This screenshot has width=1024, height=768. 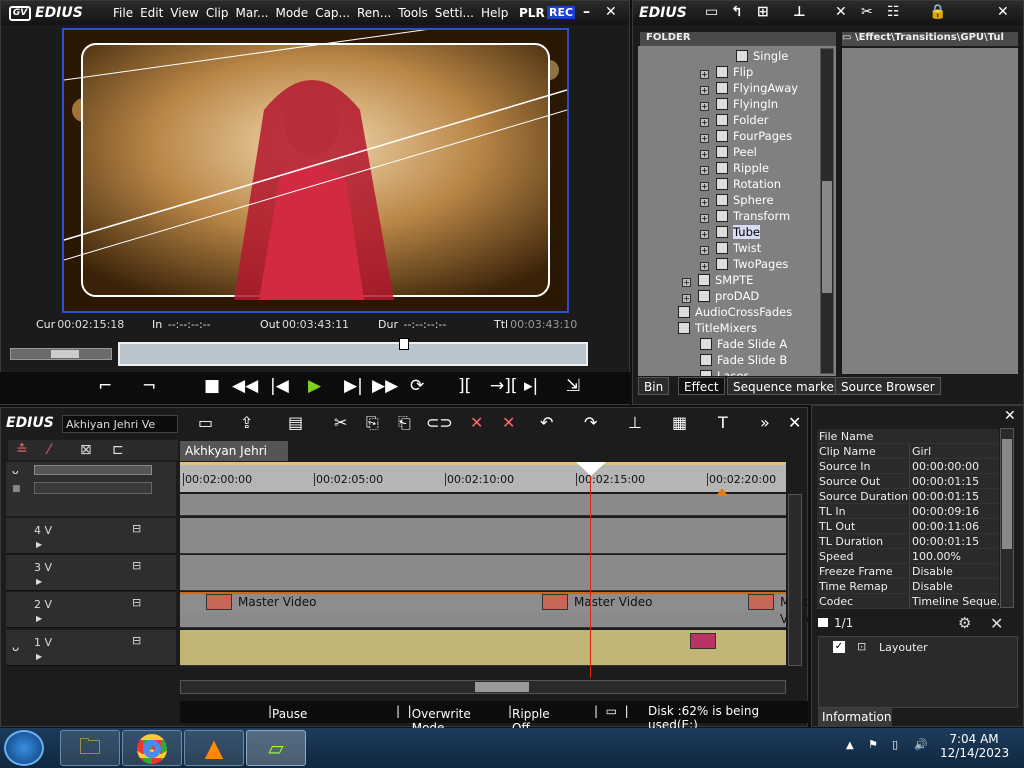 What do you see at coordinates (723, 422) in the screenshot?
I see `title-icon: T` at bounding box center [723, 422].